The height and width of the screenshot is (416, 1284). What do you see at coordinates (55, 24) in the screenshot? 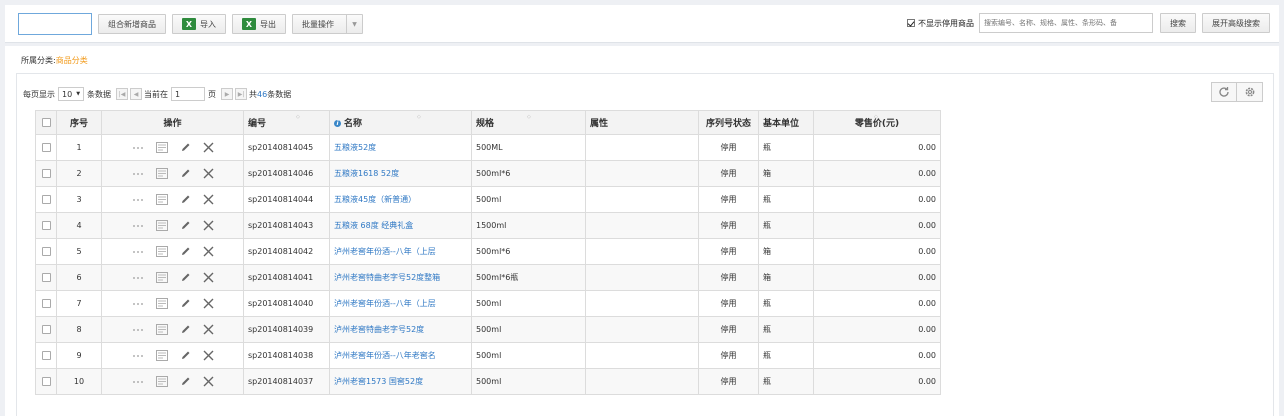
I see `quick-input` at bounding box center [55, 24].